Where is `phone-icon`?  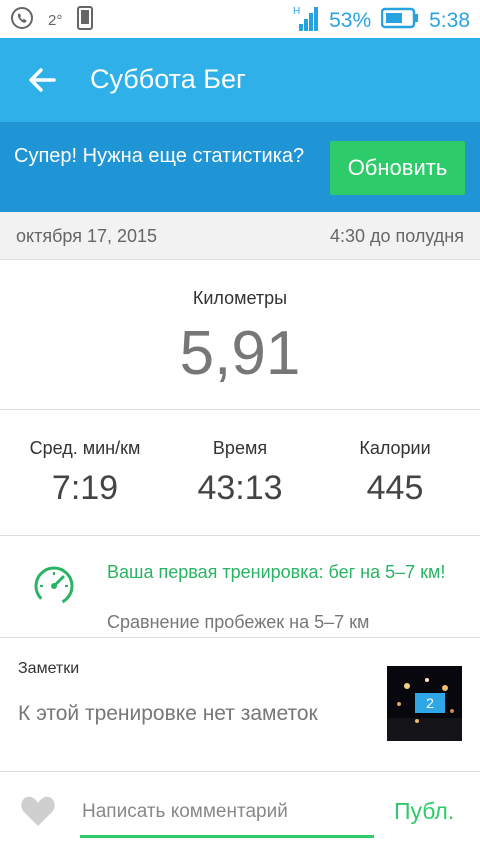
phone-icon is located at coordinates (85, 20).